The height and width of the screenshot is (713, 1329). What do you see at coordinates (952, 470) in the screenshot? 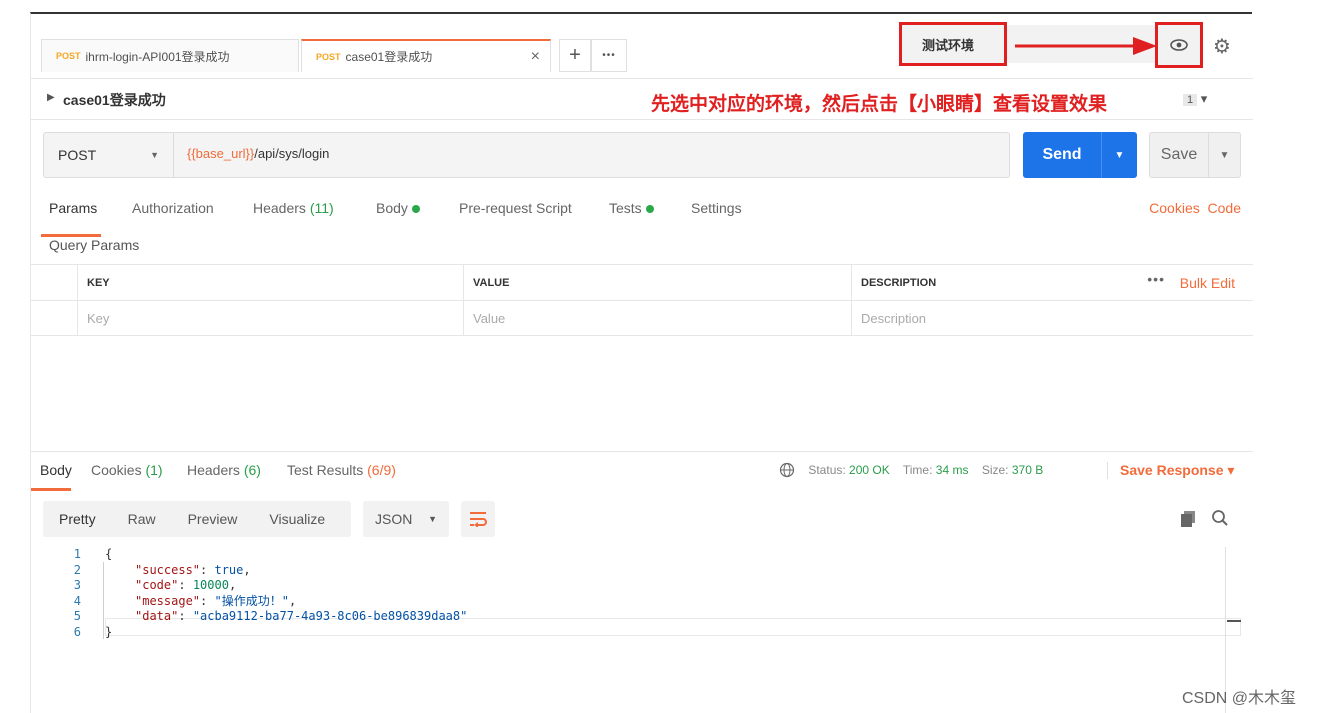
I see `time-value: 34 ms` at bounding box center [952, 470].